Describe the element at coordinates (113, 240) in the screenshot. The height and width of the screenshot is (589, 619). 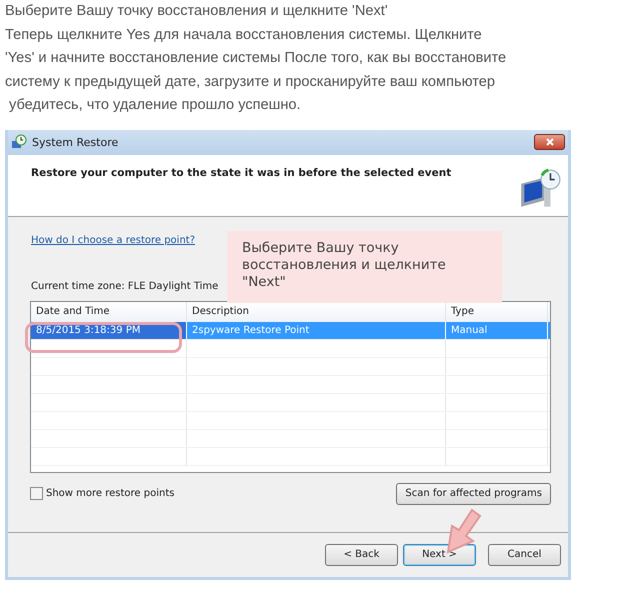
I see `help-link: How do I choose a restore point?` at that location.